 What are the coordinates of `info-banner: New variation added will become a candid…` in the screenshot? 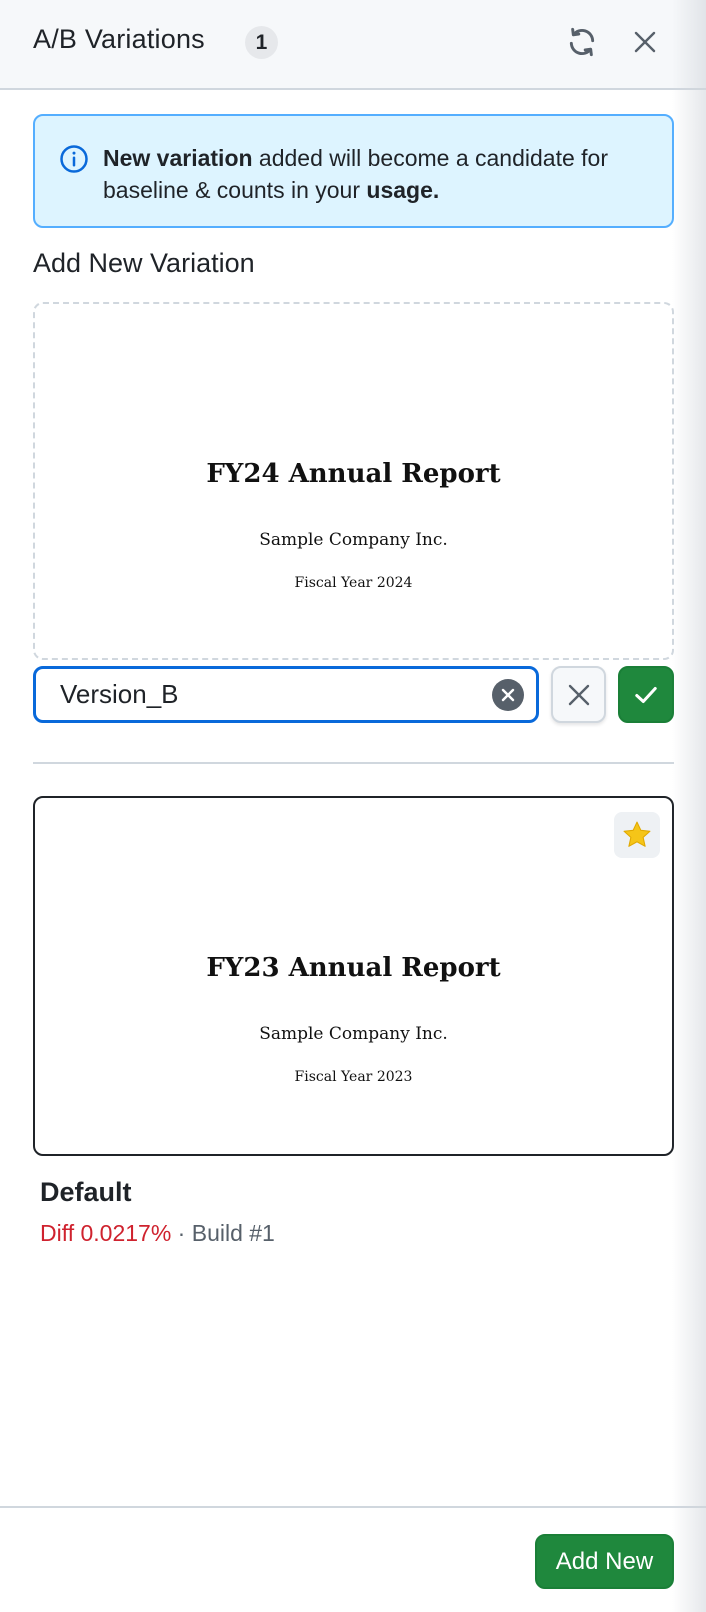 It's located at (353, 171).